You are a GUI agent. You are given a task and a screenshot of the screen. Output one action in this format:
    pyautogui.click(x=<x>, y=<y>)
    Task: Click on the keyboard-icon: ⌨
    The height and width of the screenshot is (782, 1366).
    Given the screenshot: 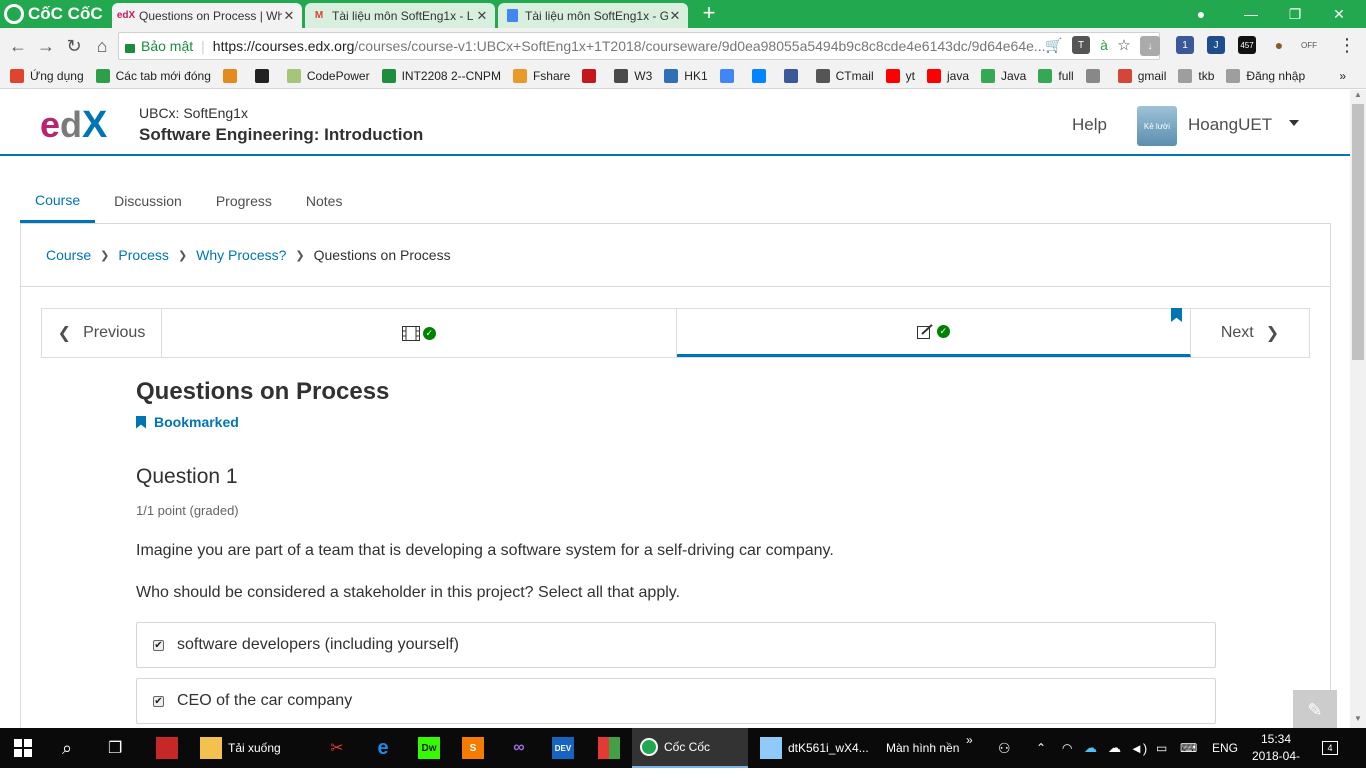 What is the action you would take?
    pyautogui.click(x=1188, y=748)
    